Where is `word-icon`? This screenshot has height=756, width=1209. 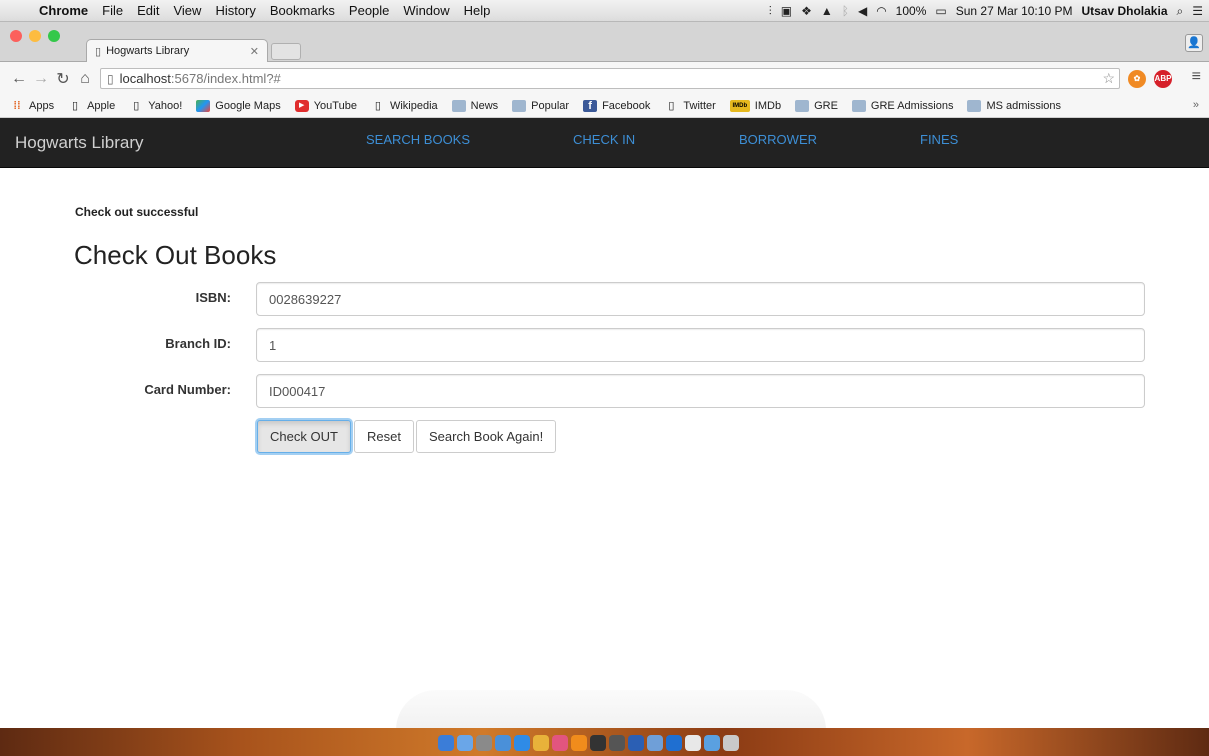 word-icon is located at coordinates (636, 743).